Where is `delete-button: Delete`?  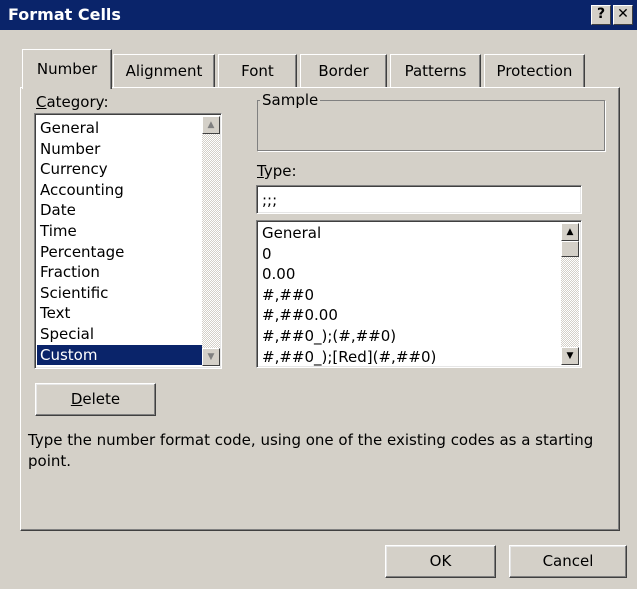
delete-button: Delete is located at coordinates (95, 399).